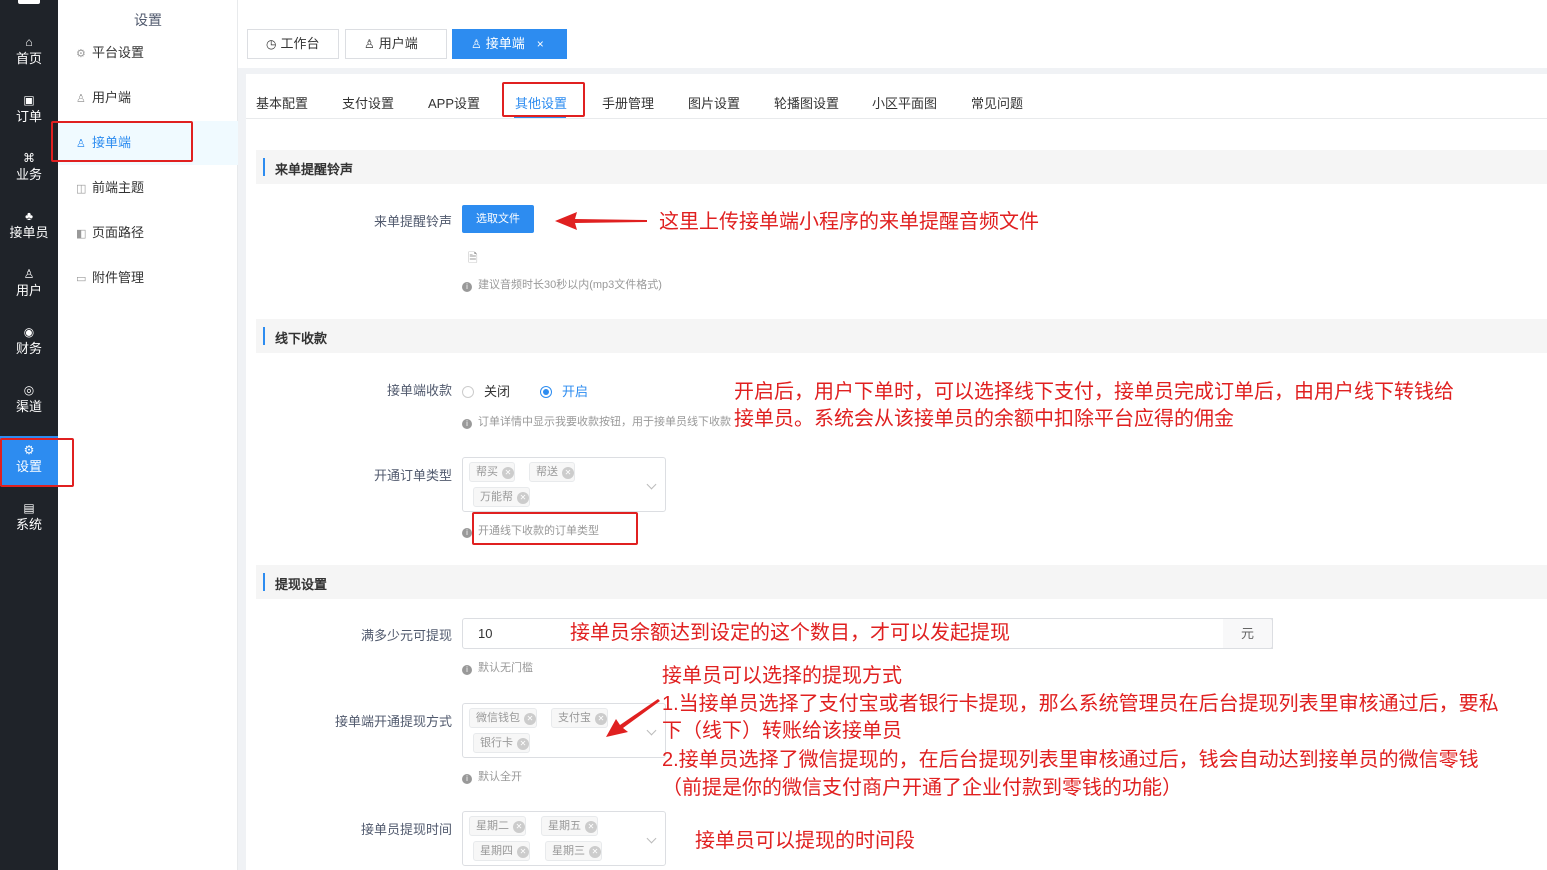 Image resolution: width=1547 pixels, height=870 pixels. What do you see at coordinates (28, 58) in the screenshot?
I see `nav-item-label: 首页` at bounding box center [28, 58].